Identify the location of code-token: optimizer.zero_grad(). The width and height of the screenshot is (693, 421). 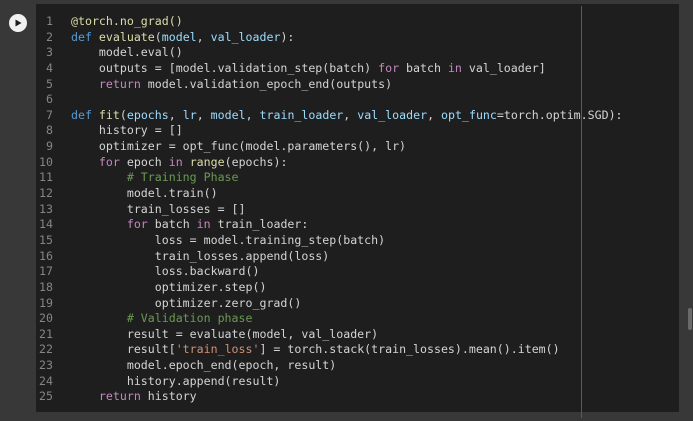
(186, 302).